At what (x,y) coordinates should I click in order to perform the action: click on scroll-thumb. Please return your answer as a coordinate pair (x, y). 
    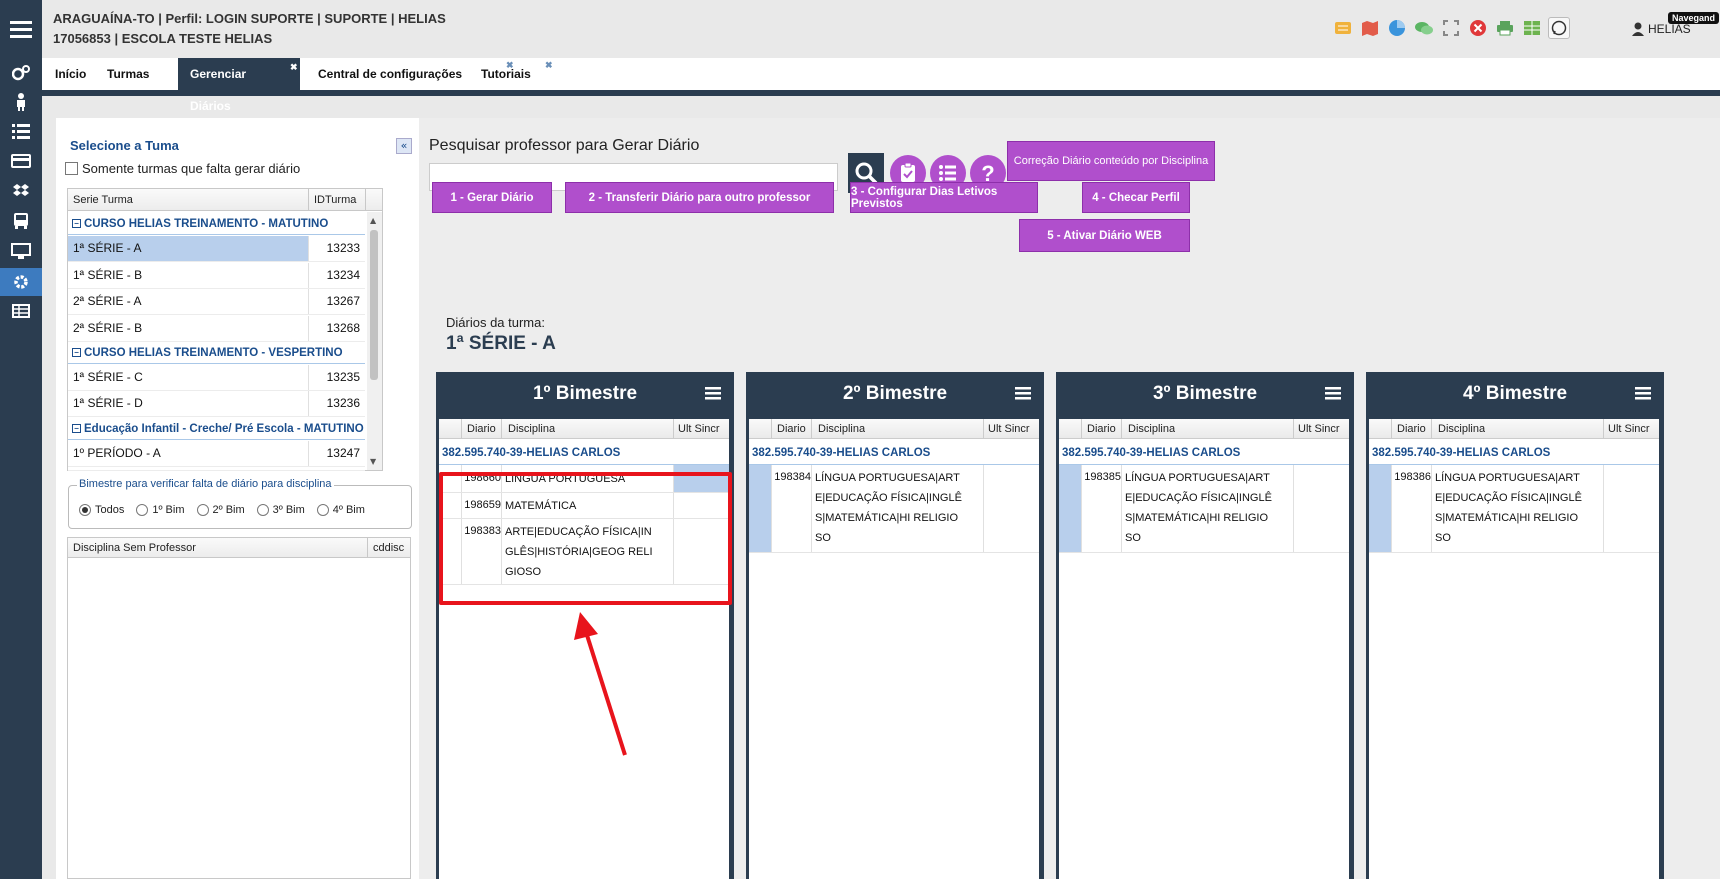
    Looking at the image, I should click on (374, 305).